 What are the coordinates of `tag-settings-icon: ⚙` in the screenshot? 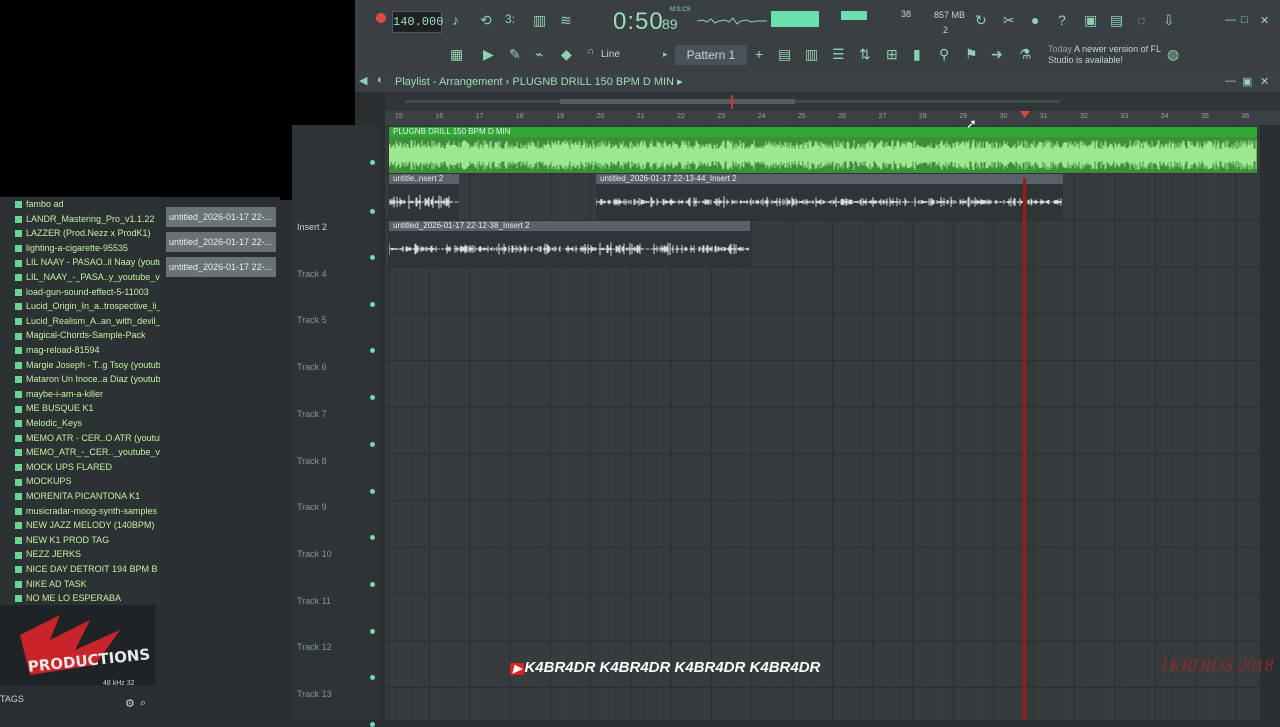 It's located at (130, 703).